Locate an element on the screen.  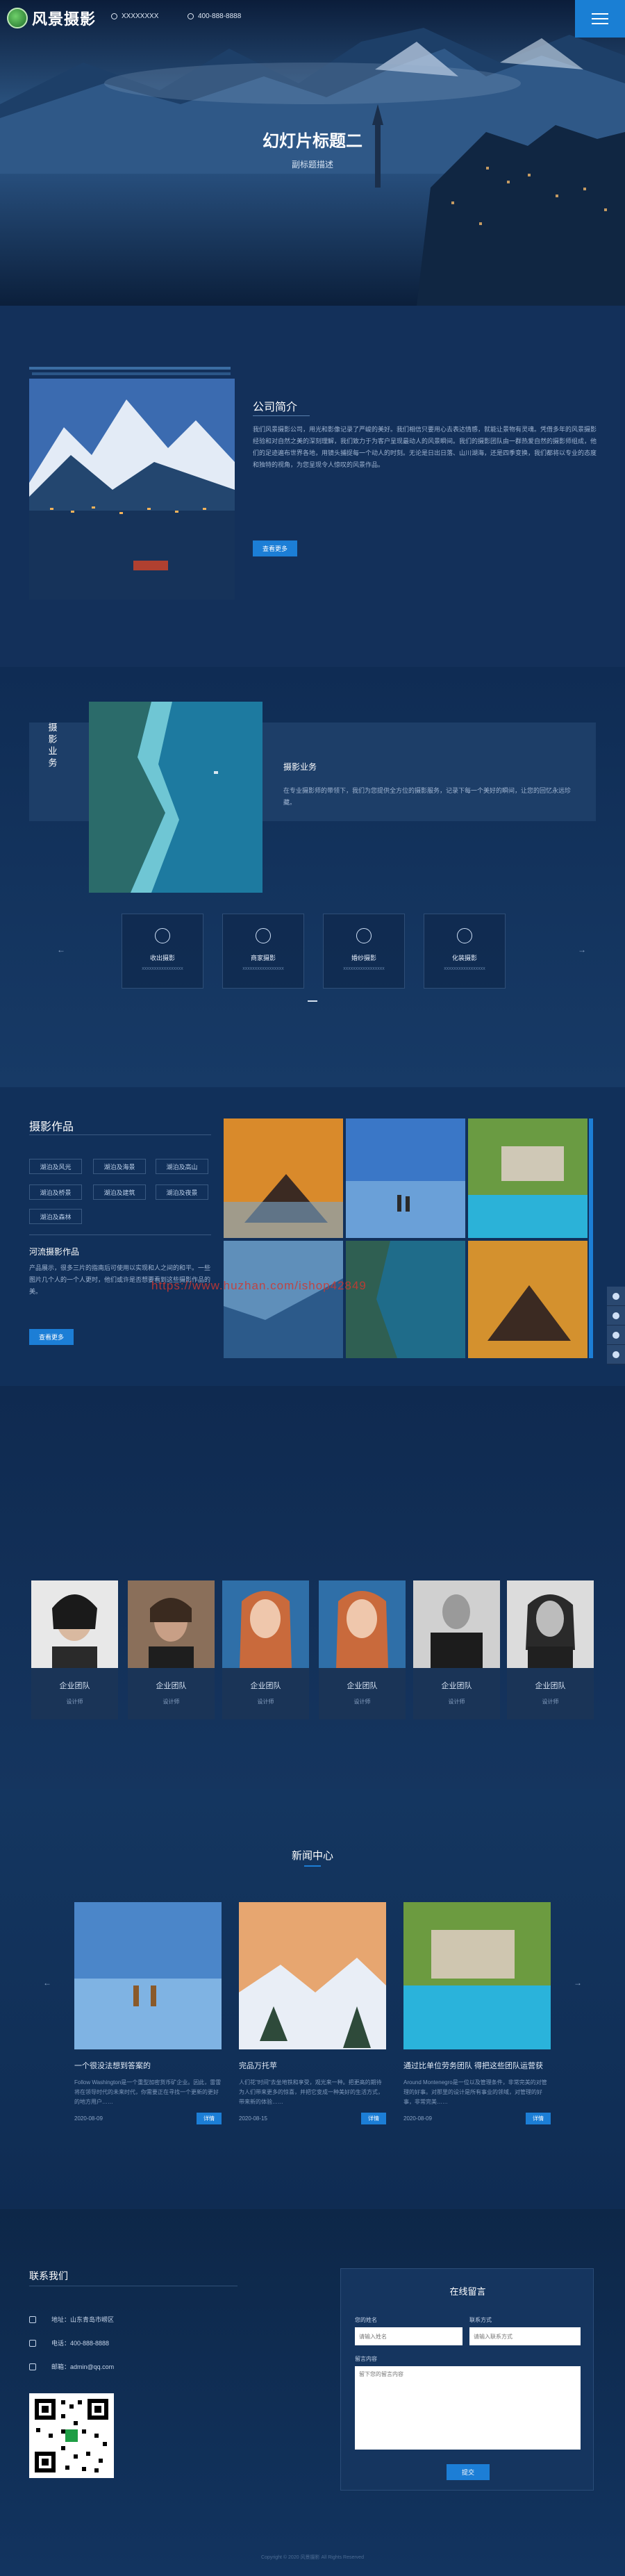
works-more-button: 查看更多 is located at coordinates (51, 1337).